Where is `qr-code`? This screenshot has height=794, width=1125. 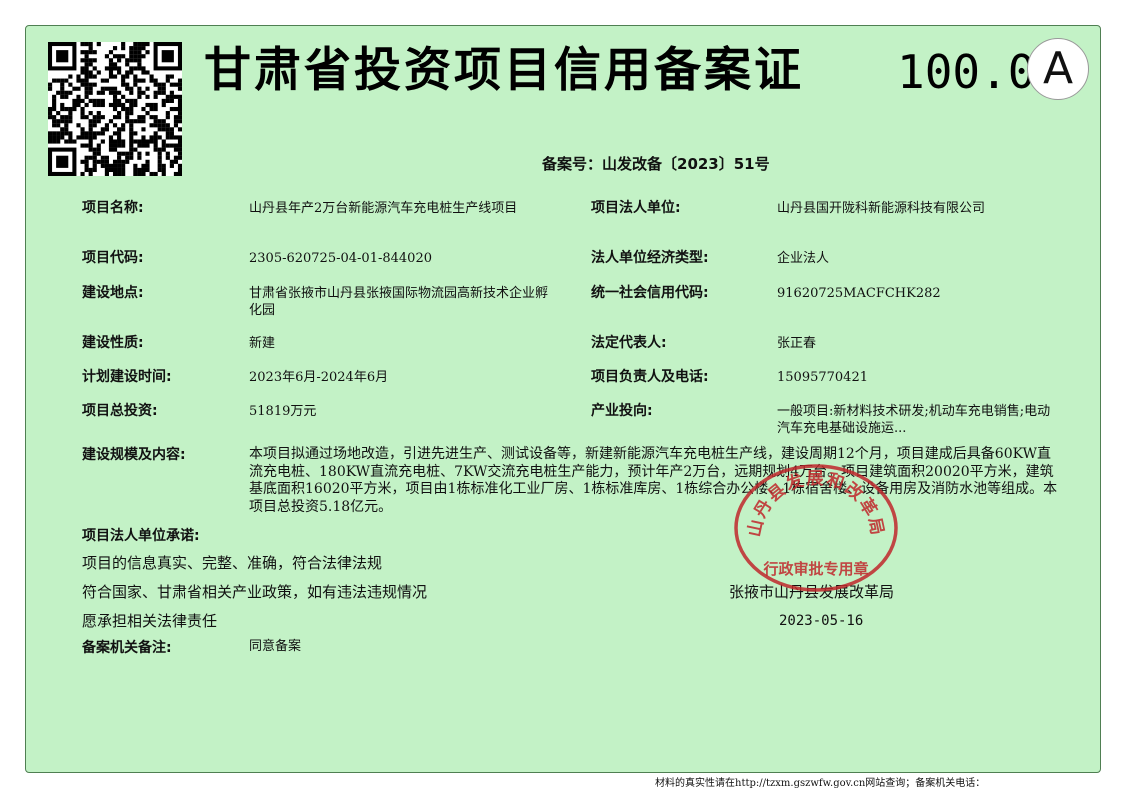 qr-code is located at coordinates (115, 109).